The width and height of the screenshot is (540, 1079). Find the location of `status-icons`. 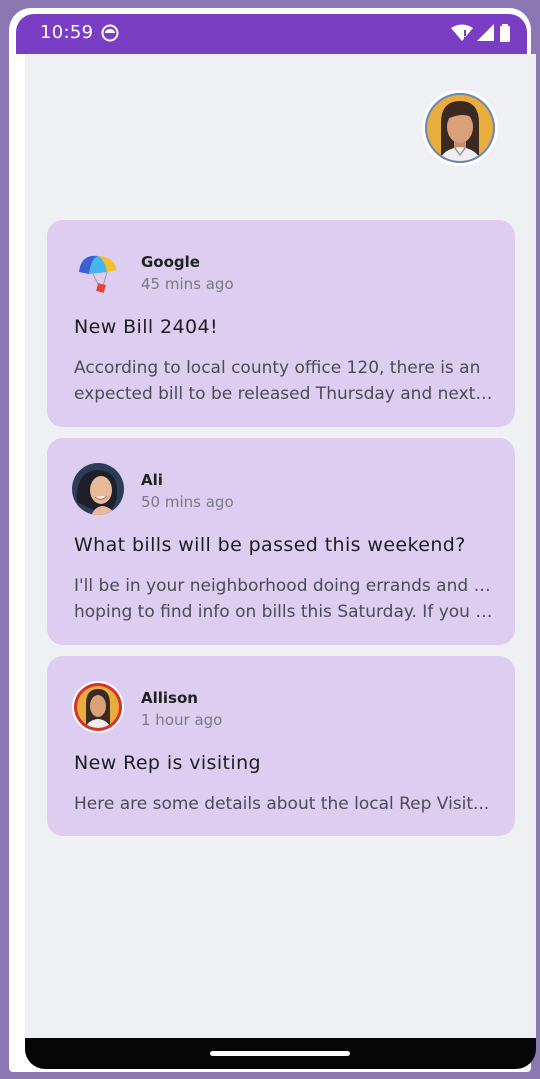

status-icons is located at coordinates (481, 33).